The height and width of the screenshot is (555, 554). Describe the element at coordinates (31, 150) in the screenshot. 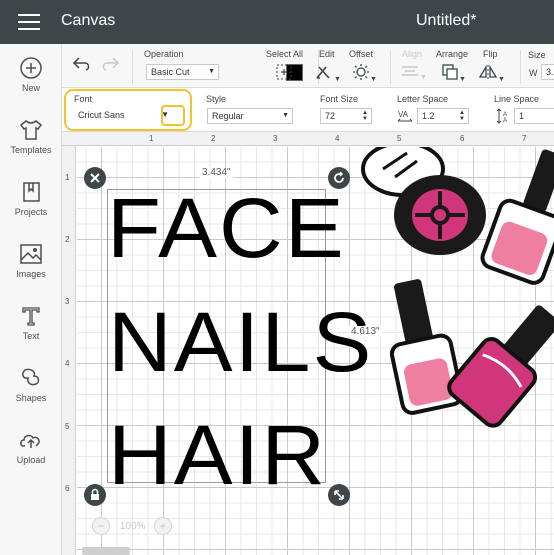

I see `sidebar-item-label: Templates` at that location.